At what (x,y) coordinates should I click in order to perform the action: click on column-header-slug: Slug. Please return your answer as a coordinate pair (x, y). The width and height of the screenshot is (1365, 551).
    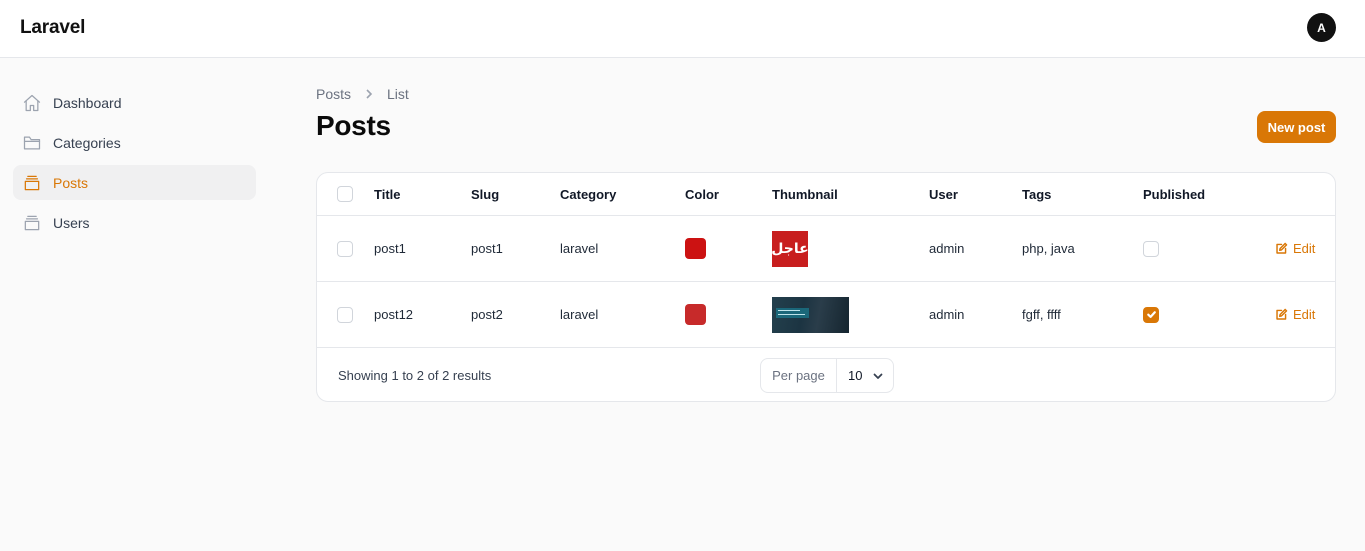
    Looking at the image, I should click on (485, 194).